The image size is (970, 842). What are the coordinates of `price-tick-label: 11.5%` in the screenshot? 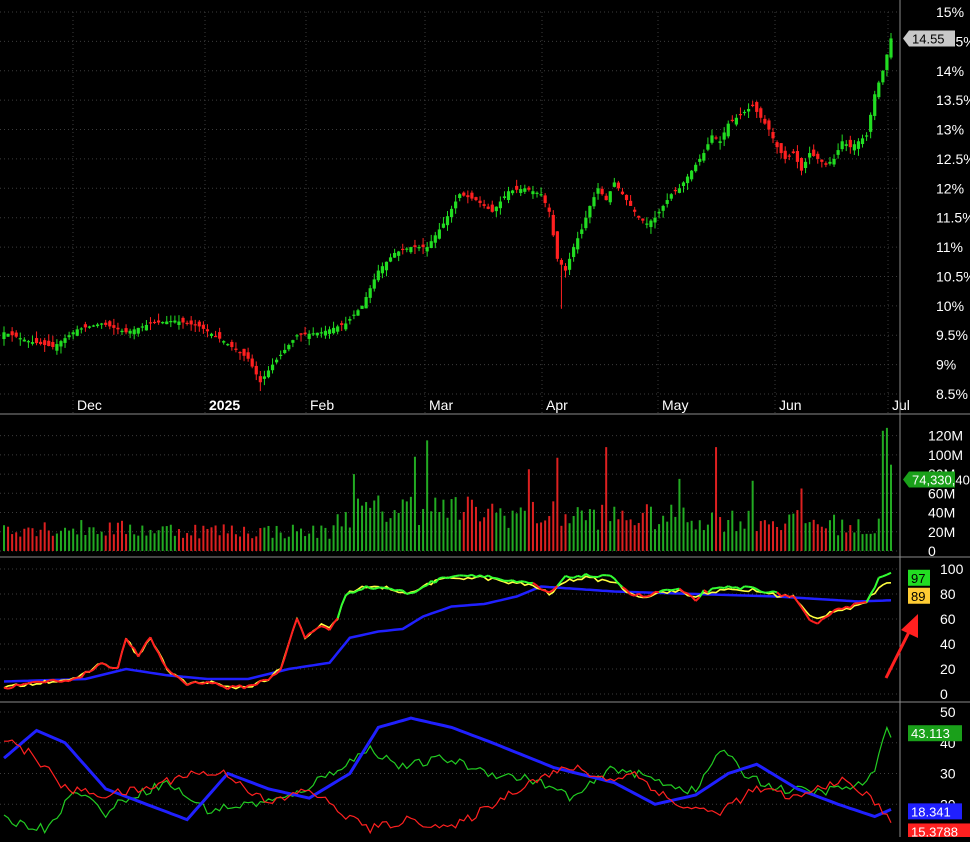 It's located at (953, 218).